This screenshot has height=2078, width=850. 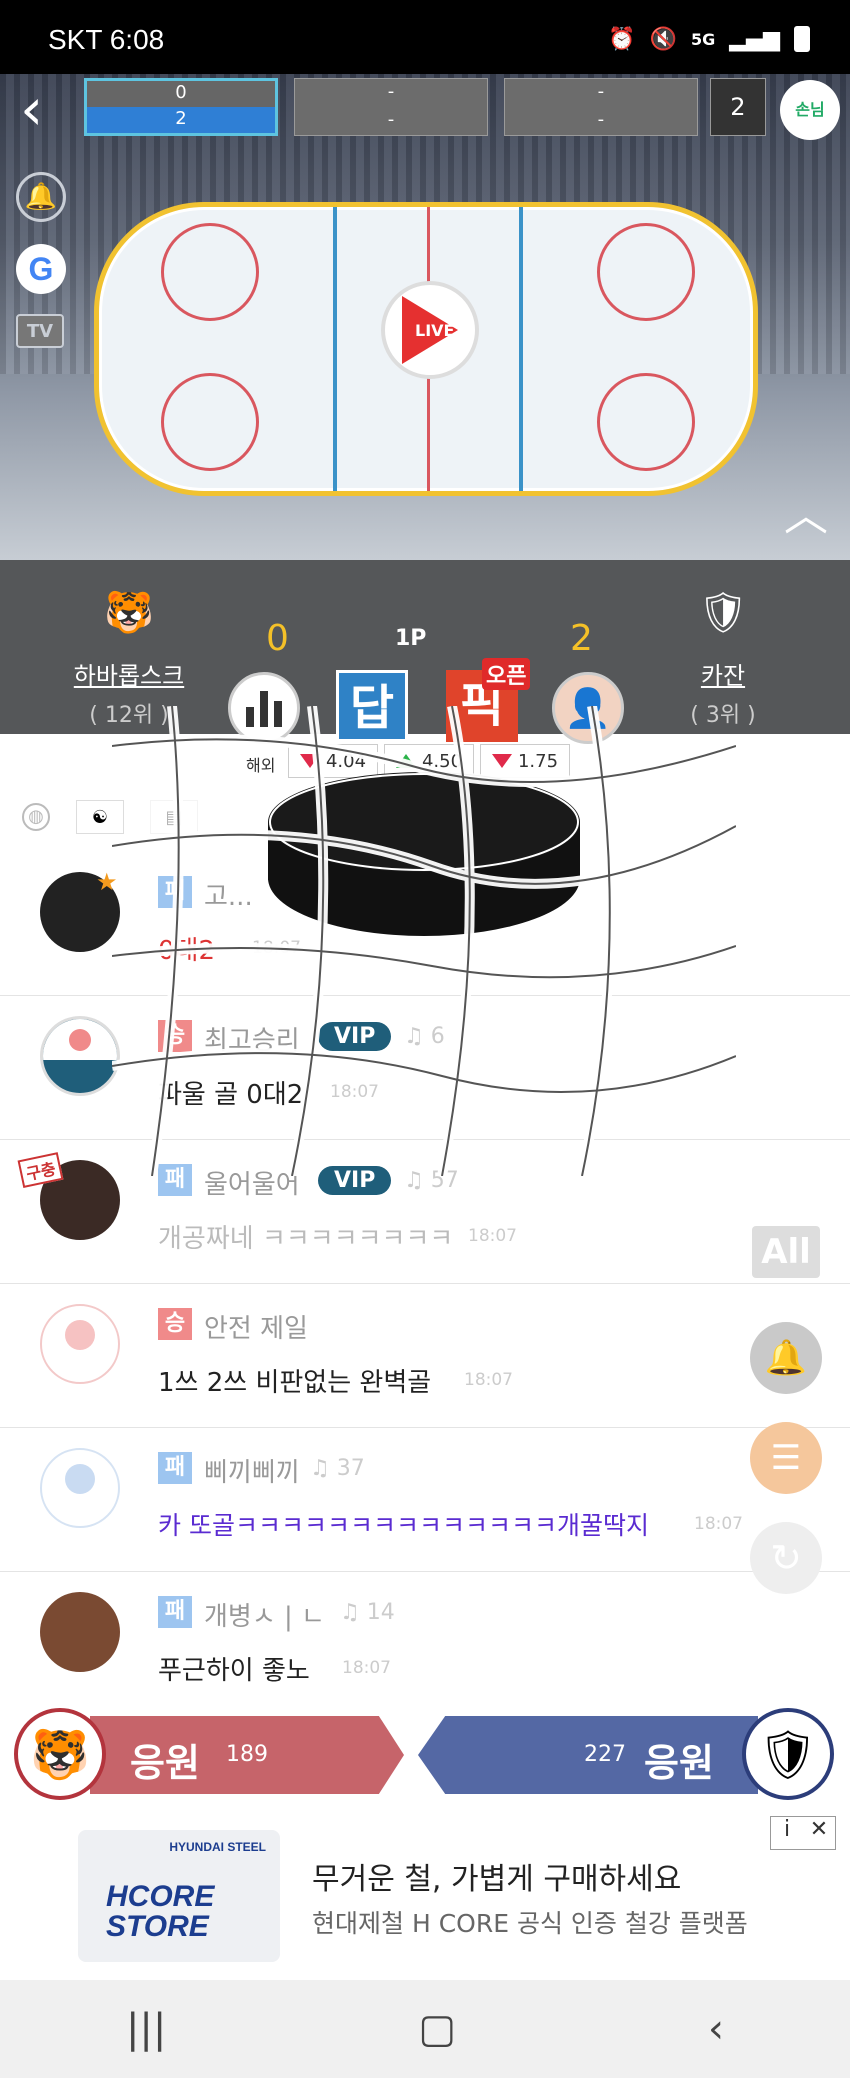 I want to click on likes-count: 14, so click(x=380, y=1612).